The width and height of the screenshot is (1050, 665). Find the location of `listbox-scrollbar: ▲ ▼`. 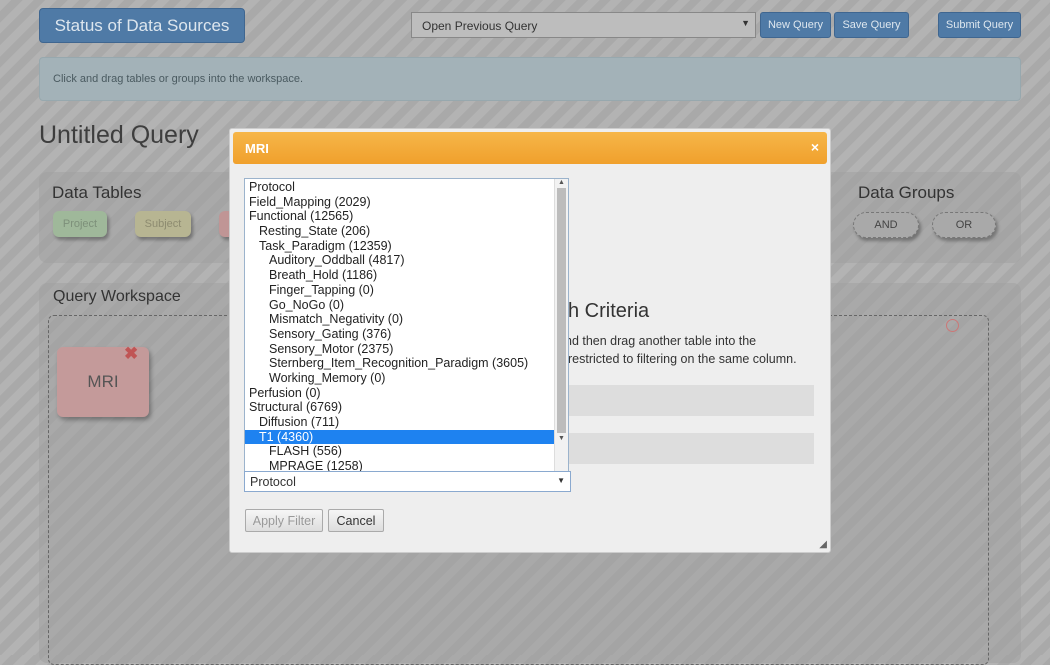

listbox-scrollbar: ▲ ▼ is located at coordinates (561, 325).